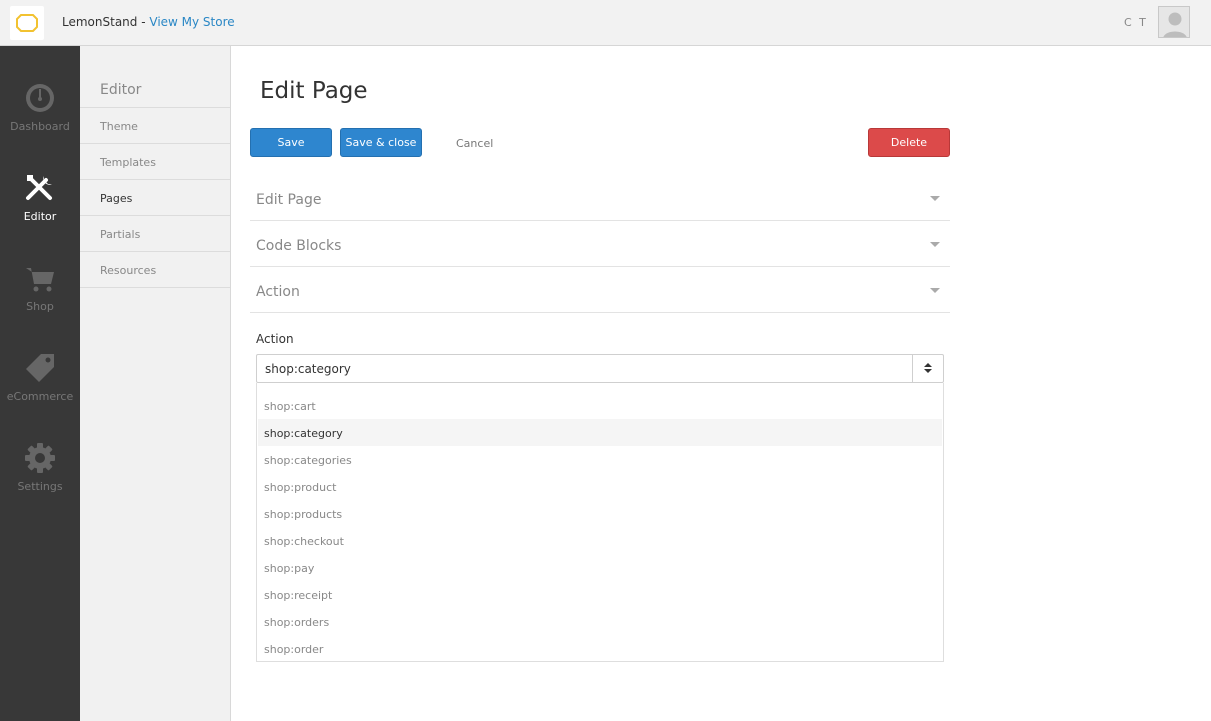 Image resolution: width=1211 pixels, height=721 pixels. Describe the element at coordinates (600, 198) in the screenshot. I see `section-edit-page: Edit Page` at that location.